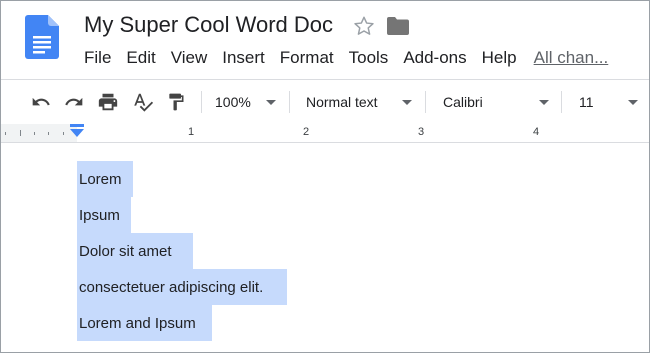 The height and width of the screenshot is (353, 650). Describe the element at coordinates (42, 39) in the screenshot. I see `docs-logo-icon` at that location.